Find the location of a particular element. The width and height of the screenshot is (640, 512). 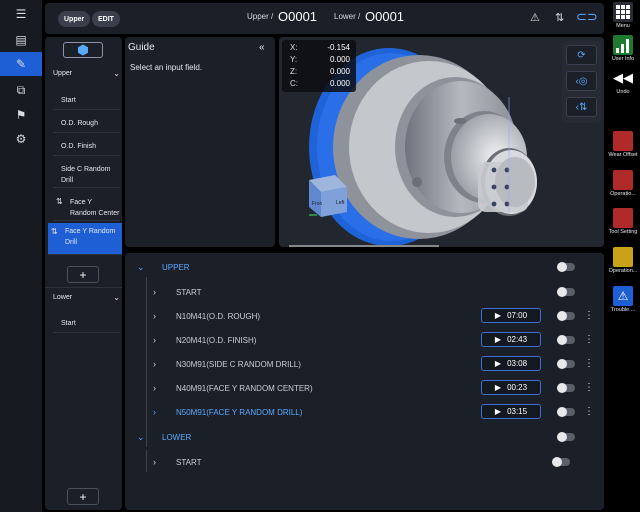

panel-item-od-finish: O.D. Finish is located at coordinates (86, 147).